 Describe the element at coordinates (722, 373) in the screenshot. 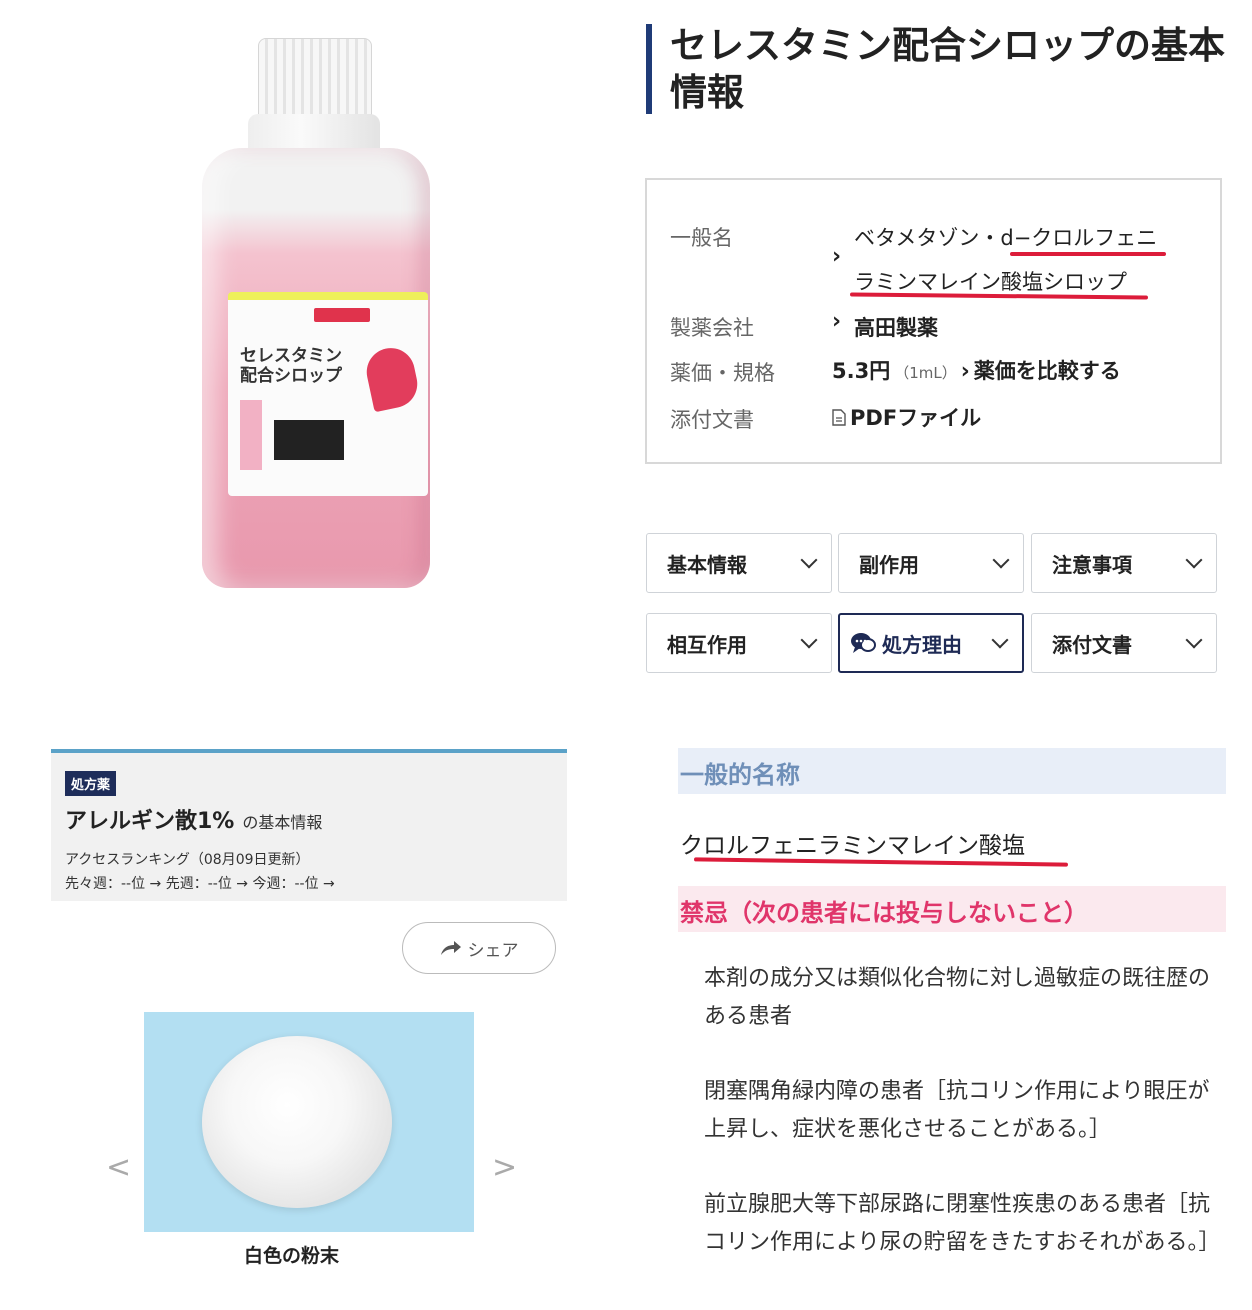

I see `price-label: 薬価・規格` at that location.